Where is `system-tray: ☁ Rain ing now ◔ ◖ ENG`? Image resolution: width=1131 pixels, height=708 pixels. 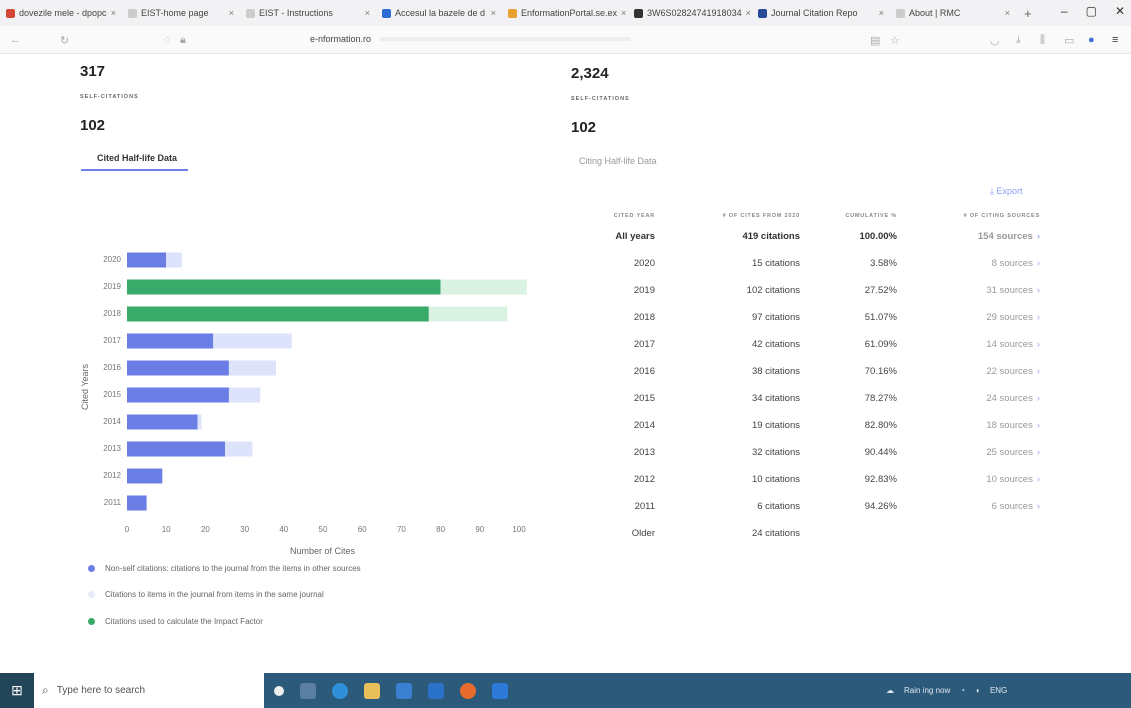
system-tray: ☁ Rain ing now ◔ ◖ ENG is located at coordinates (997, 690).